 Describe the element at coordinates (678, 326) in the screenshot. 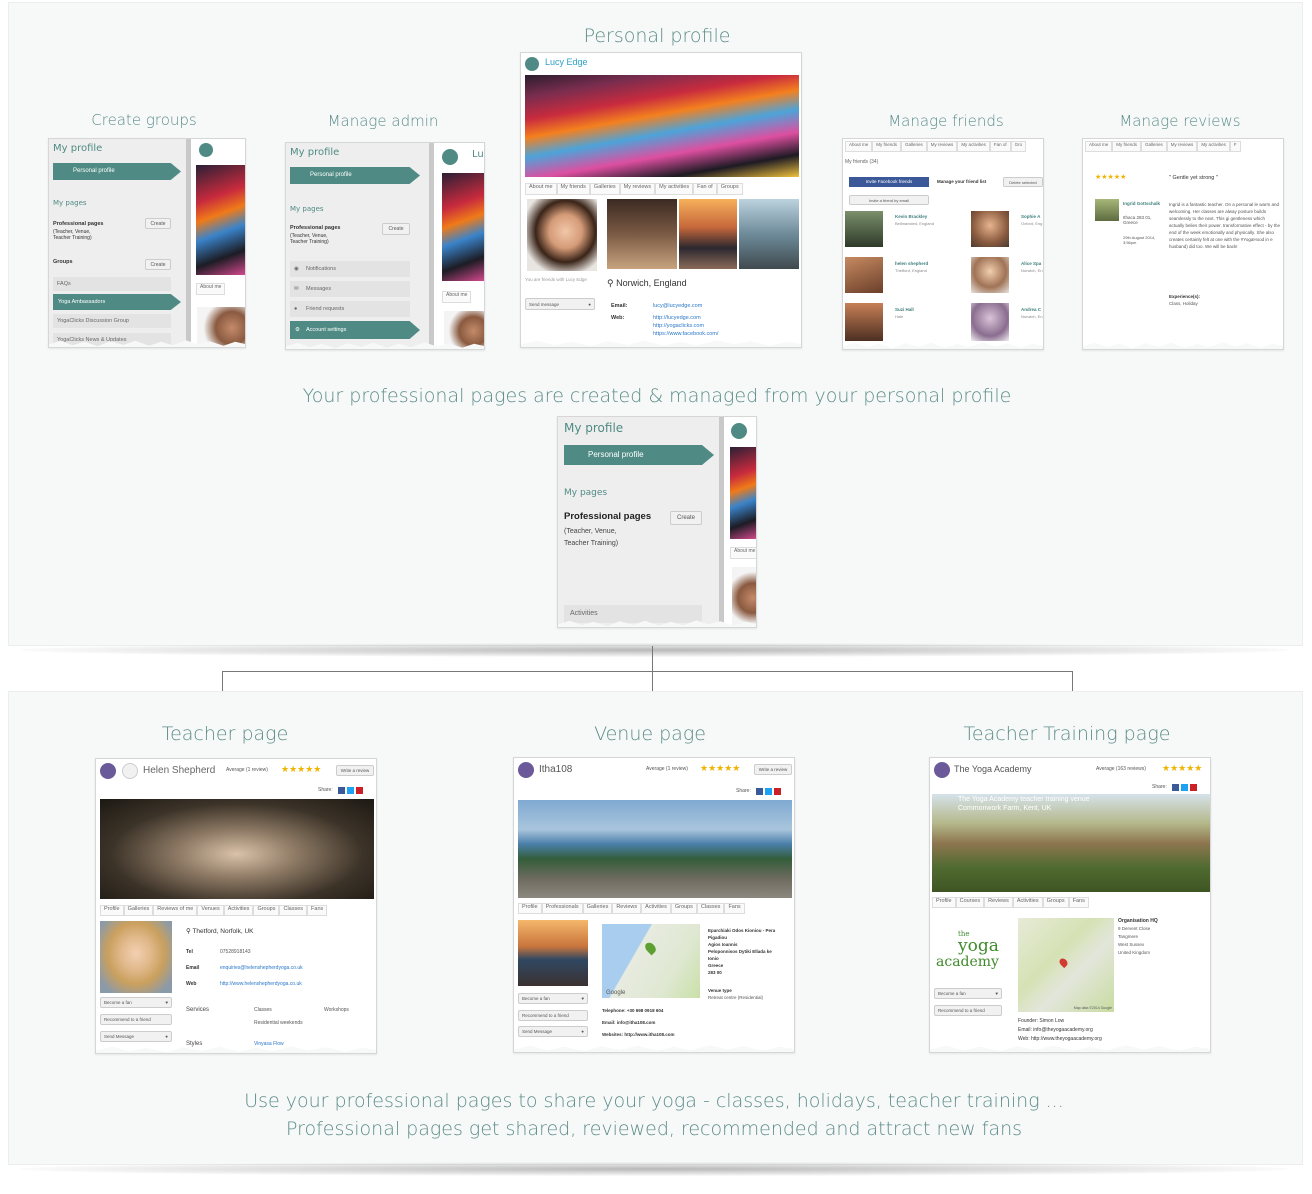

I see `web-link-2: http://yogaclicks.com` at that location.